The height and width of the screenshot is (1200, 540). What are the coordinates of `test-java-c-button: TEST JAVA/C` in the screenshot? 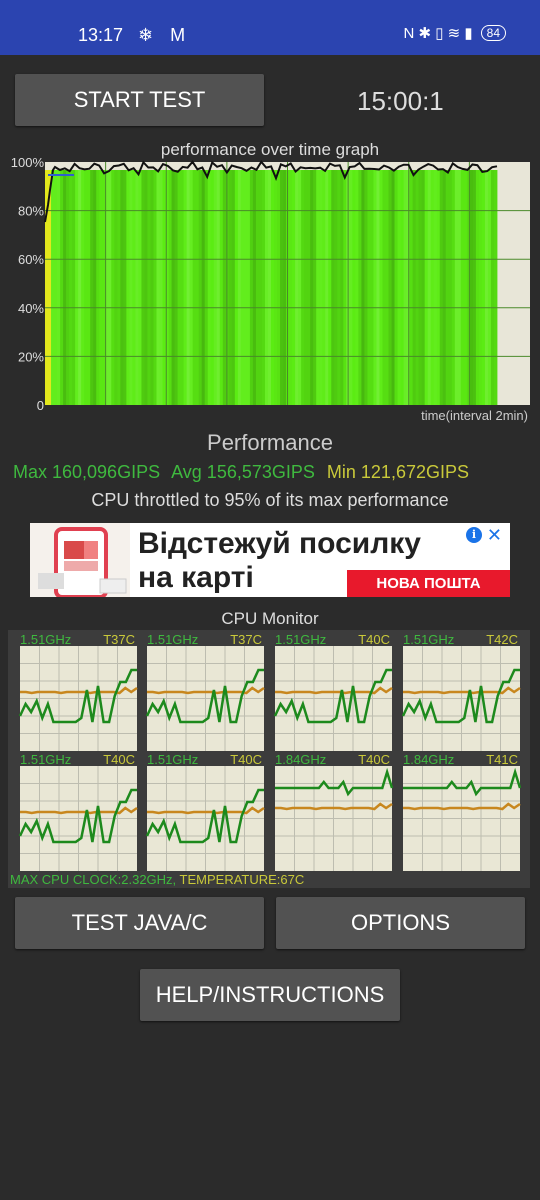 It's located at (139, 923).